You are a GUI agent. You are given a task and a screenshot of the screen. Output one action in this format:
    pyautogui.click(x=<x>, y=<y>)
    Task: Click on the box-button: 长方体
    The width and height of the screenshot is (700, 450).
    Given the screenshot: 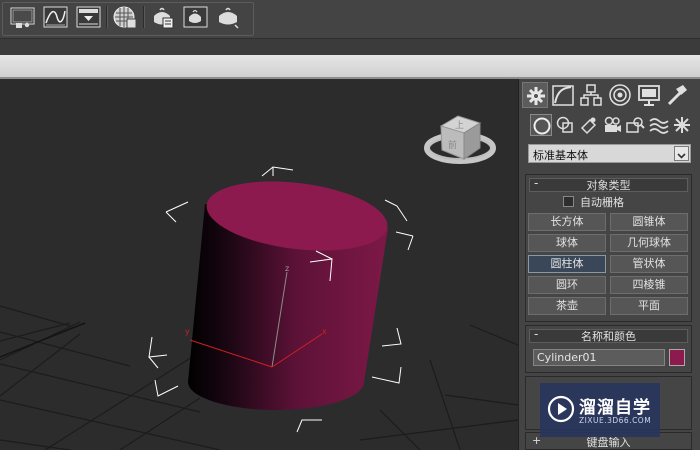 What is the action you would take?
    pyautogui.click(x=567, y=222)
    